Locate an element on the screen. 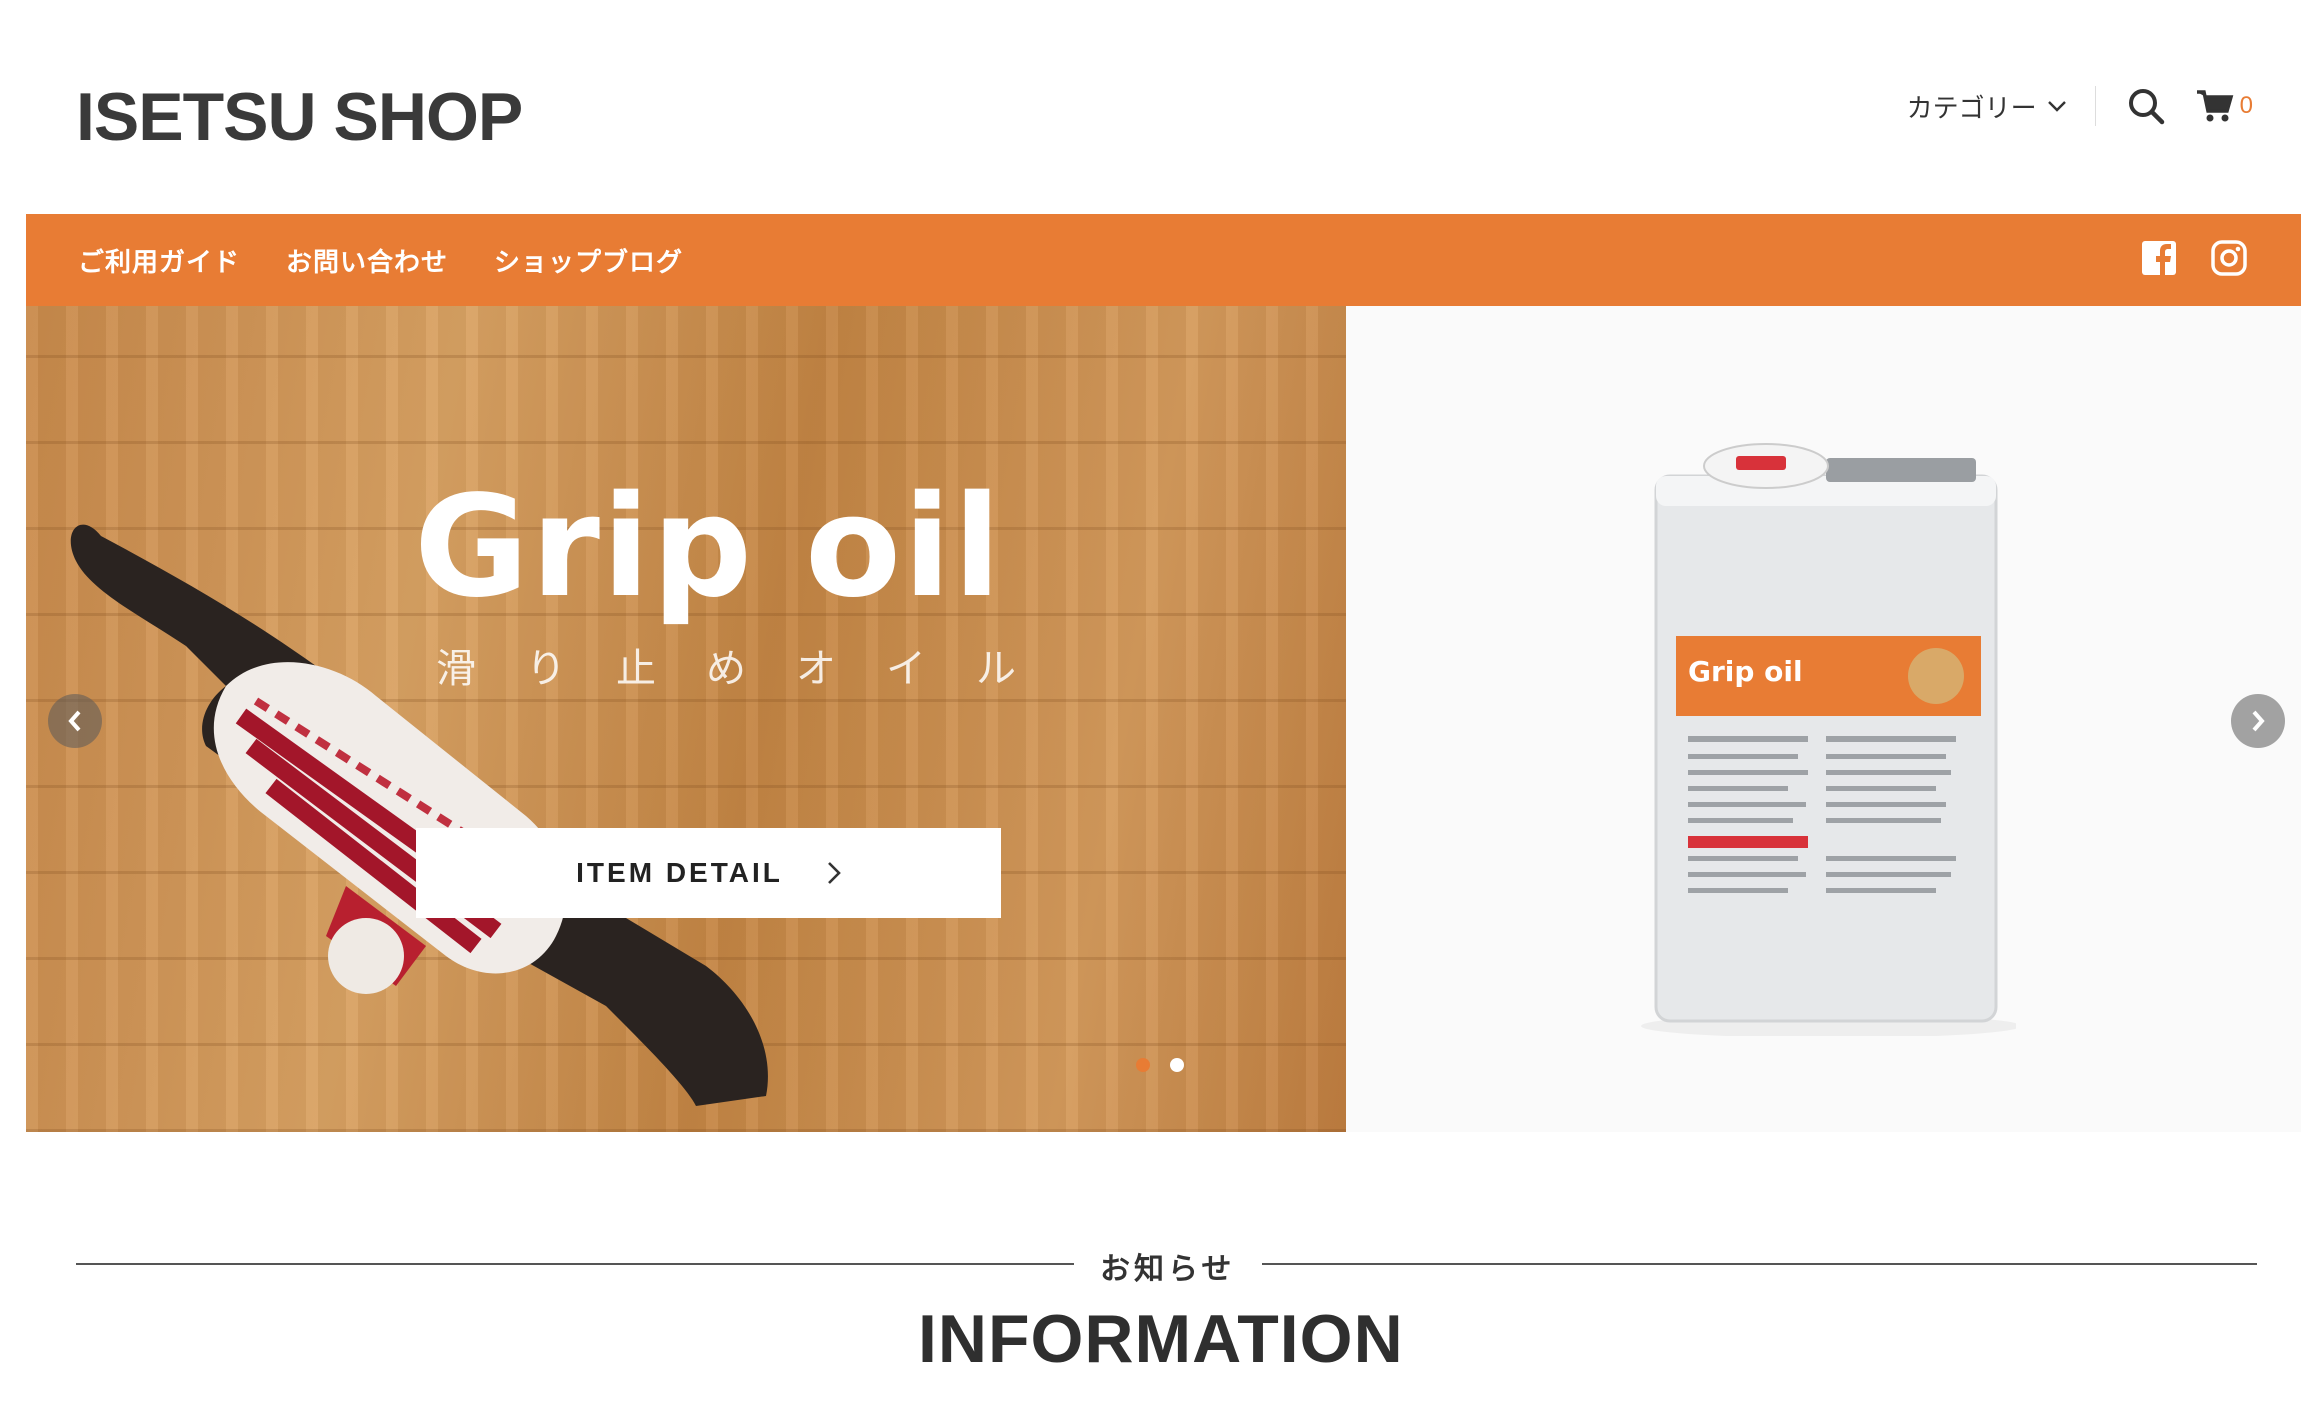  nav-link-contact: お問い合わせ is located at coordinates (367, 260).